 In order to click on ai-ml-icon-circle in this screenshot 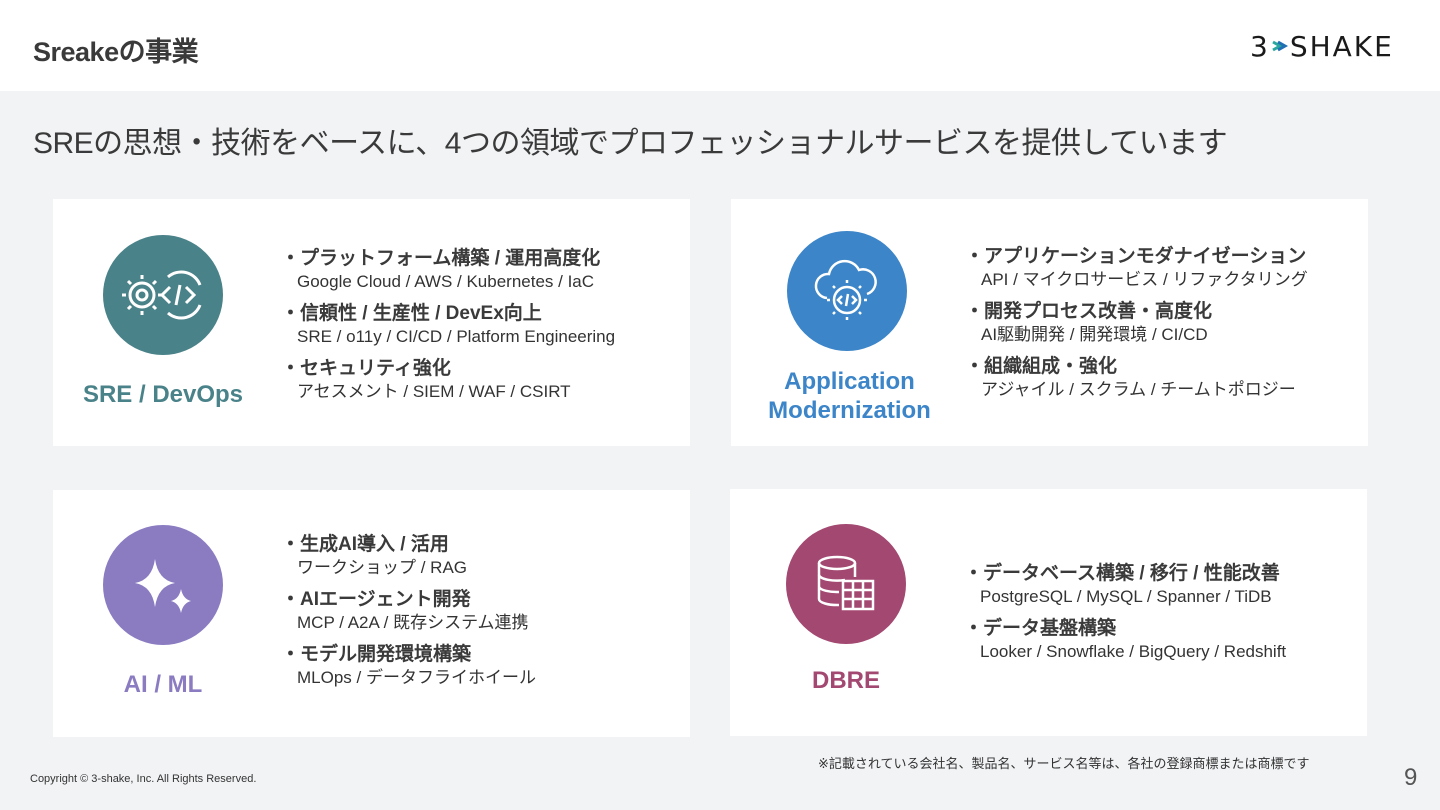, I will do `click(163, 585)`.